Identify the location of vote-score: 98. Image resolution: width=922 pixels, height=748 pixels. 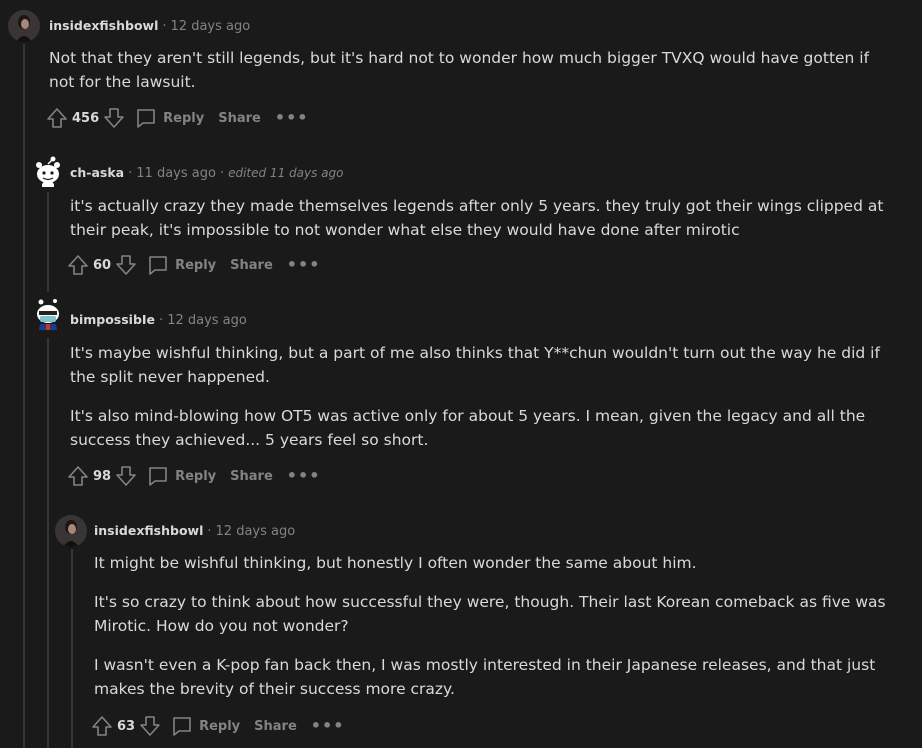
(102, 476).